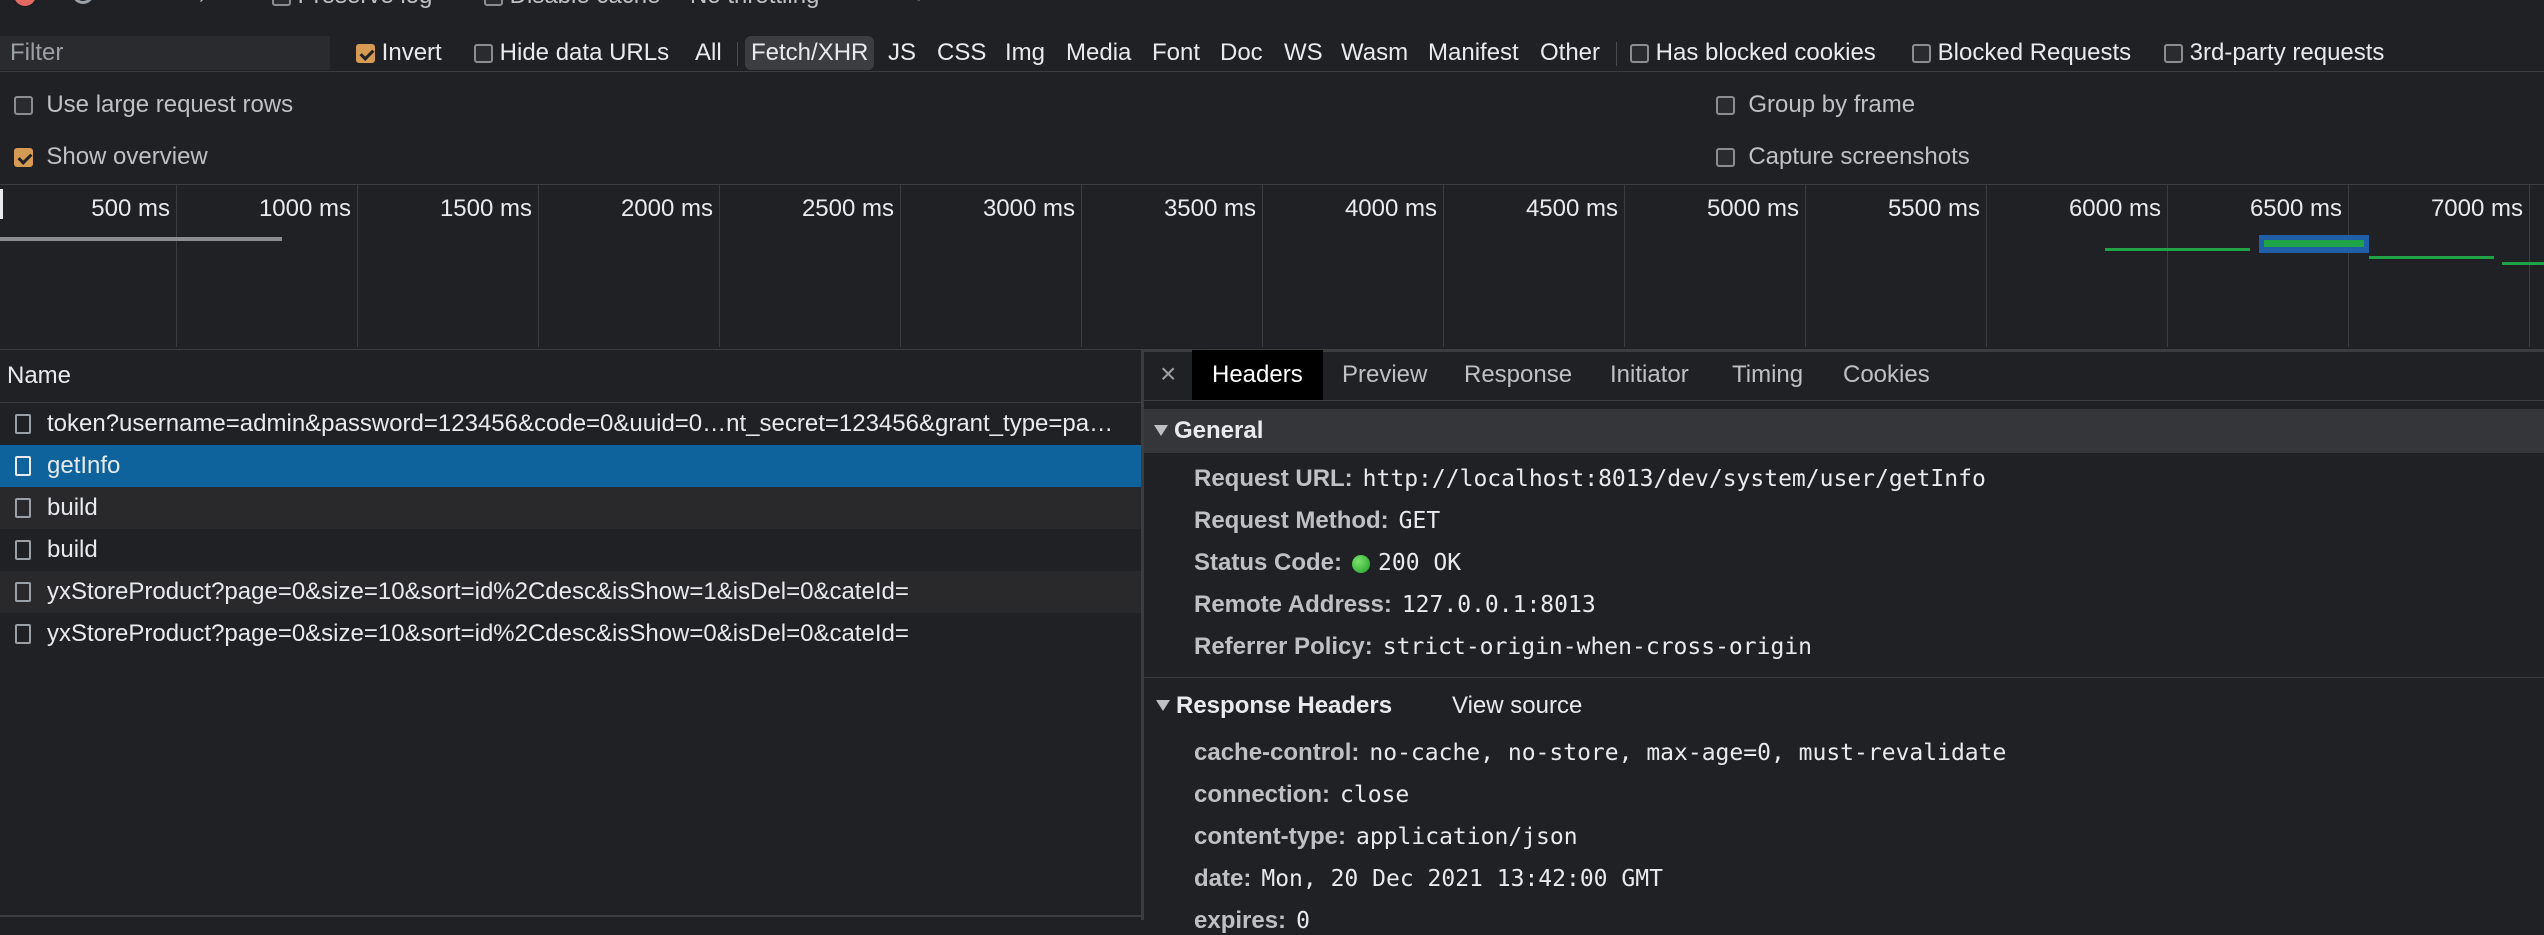  What do you see at coordinates (84, 465) in the screenshot?
I see `request-name: getInfo` at bounding box center [84, 465].